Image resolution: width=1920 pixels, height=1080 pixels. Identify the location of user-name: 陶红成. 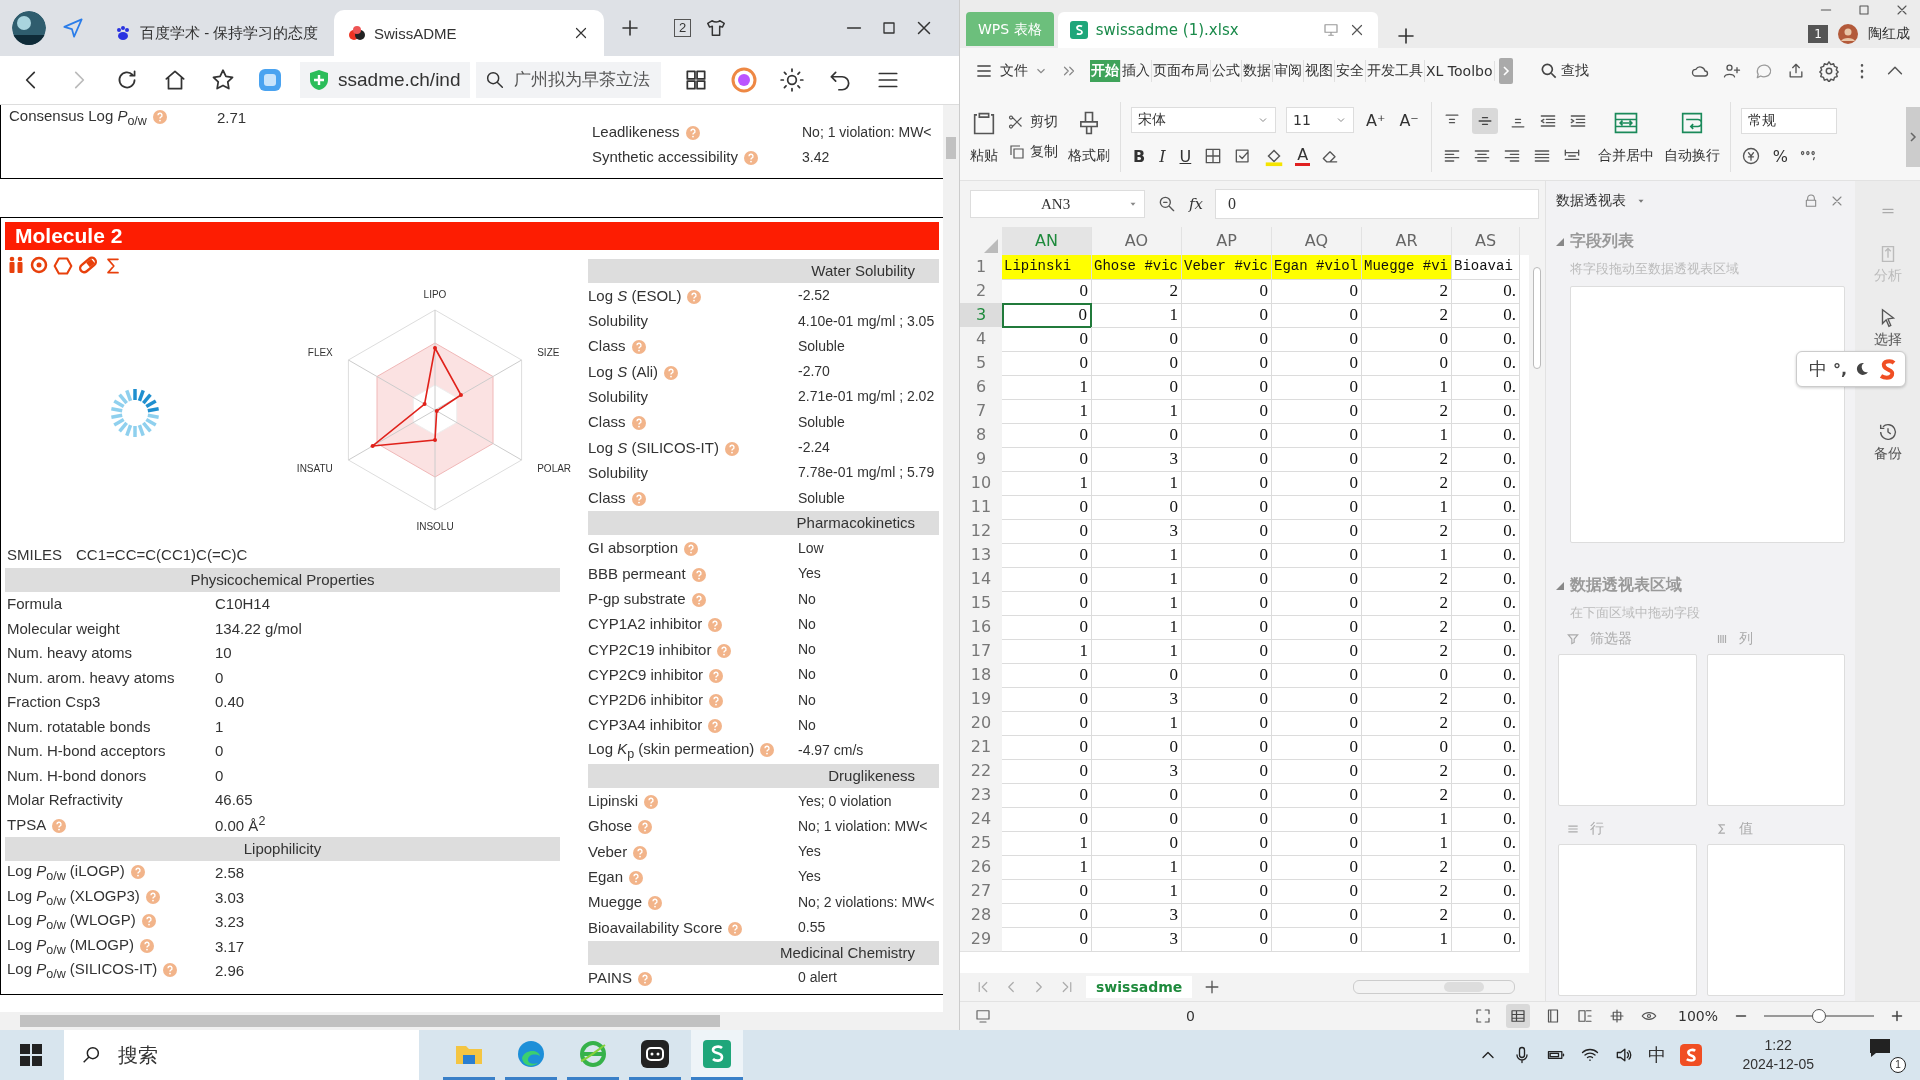
(1889, 34).